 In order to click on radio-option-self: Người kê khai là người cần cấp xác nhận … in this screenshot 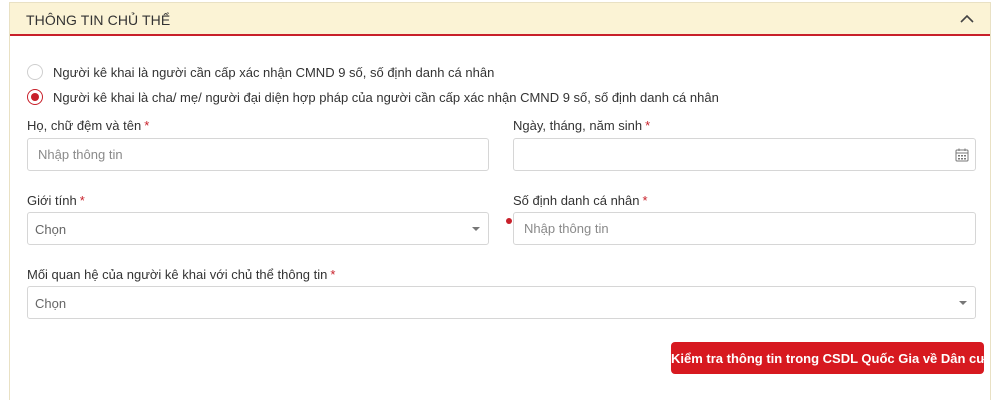, I will do `click(260, 72)`.